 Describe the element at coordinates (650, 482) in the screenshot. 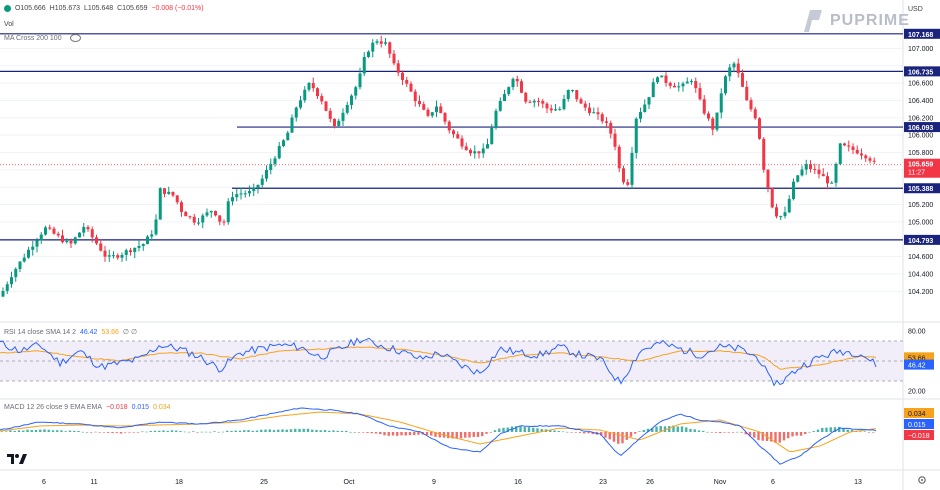

I see `time-axis-tick: 26` at that location.